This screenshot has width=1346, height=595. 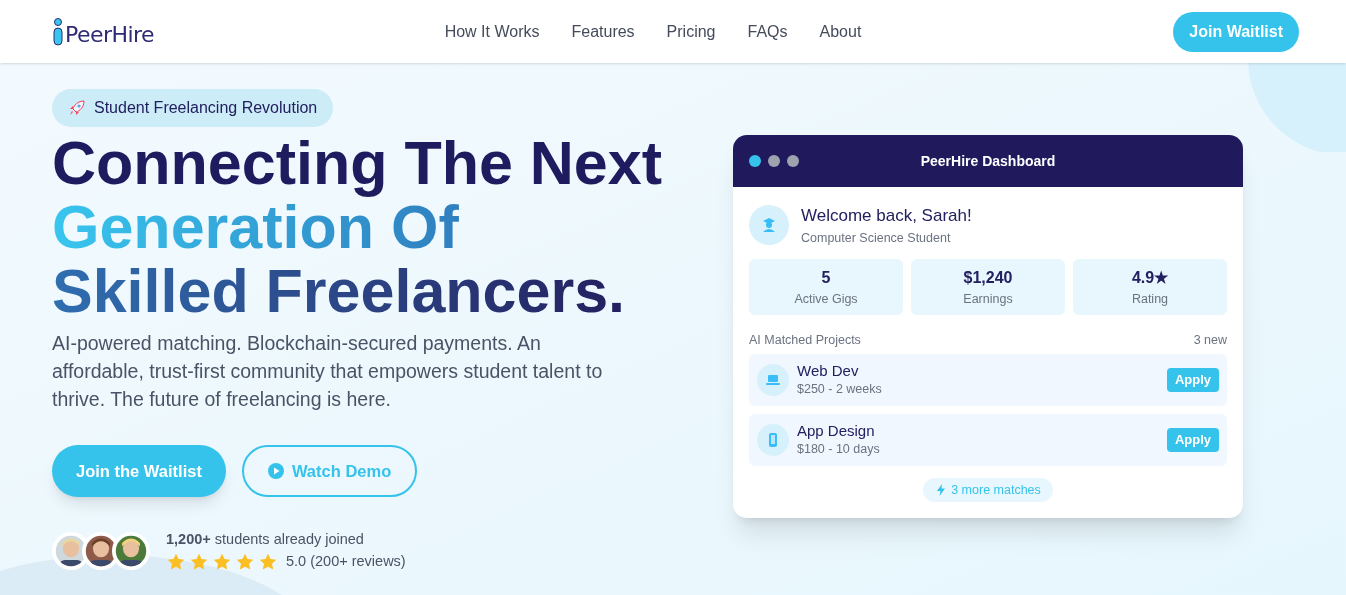 What do you see at coordinates (206, 108) in the screenshot?
I see `badge-text: Student Freelancing Revolution` at bounding box center [206, 108].